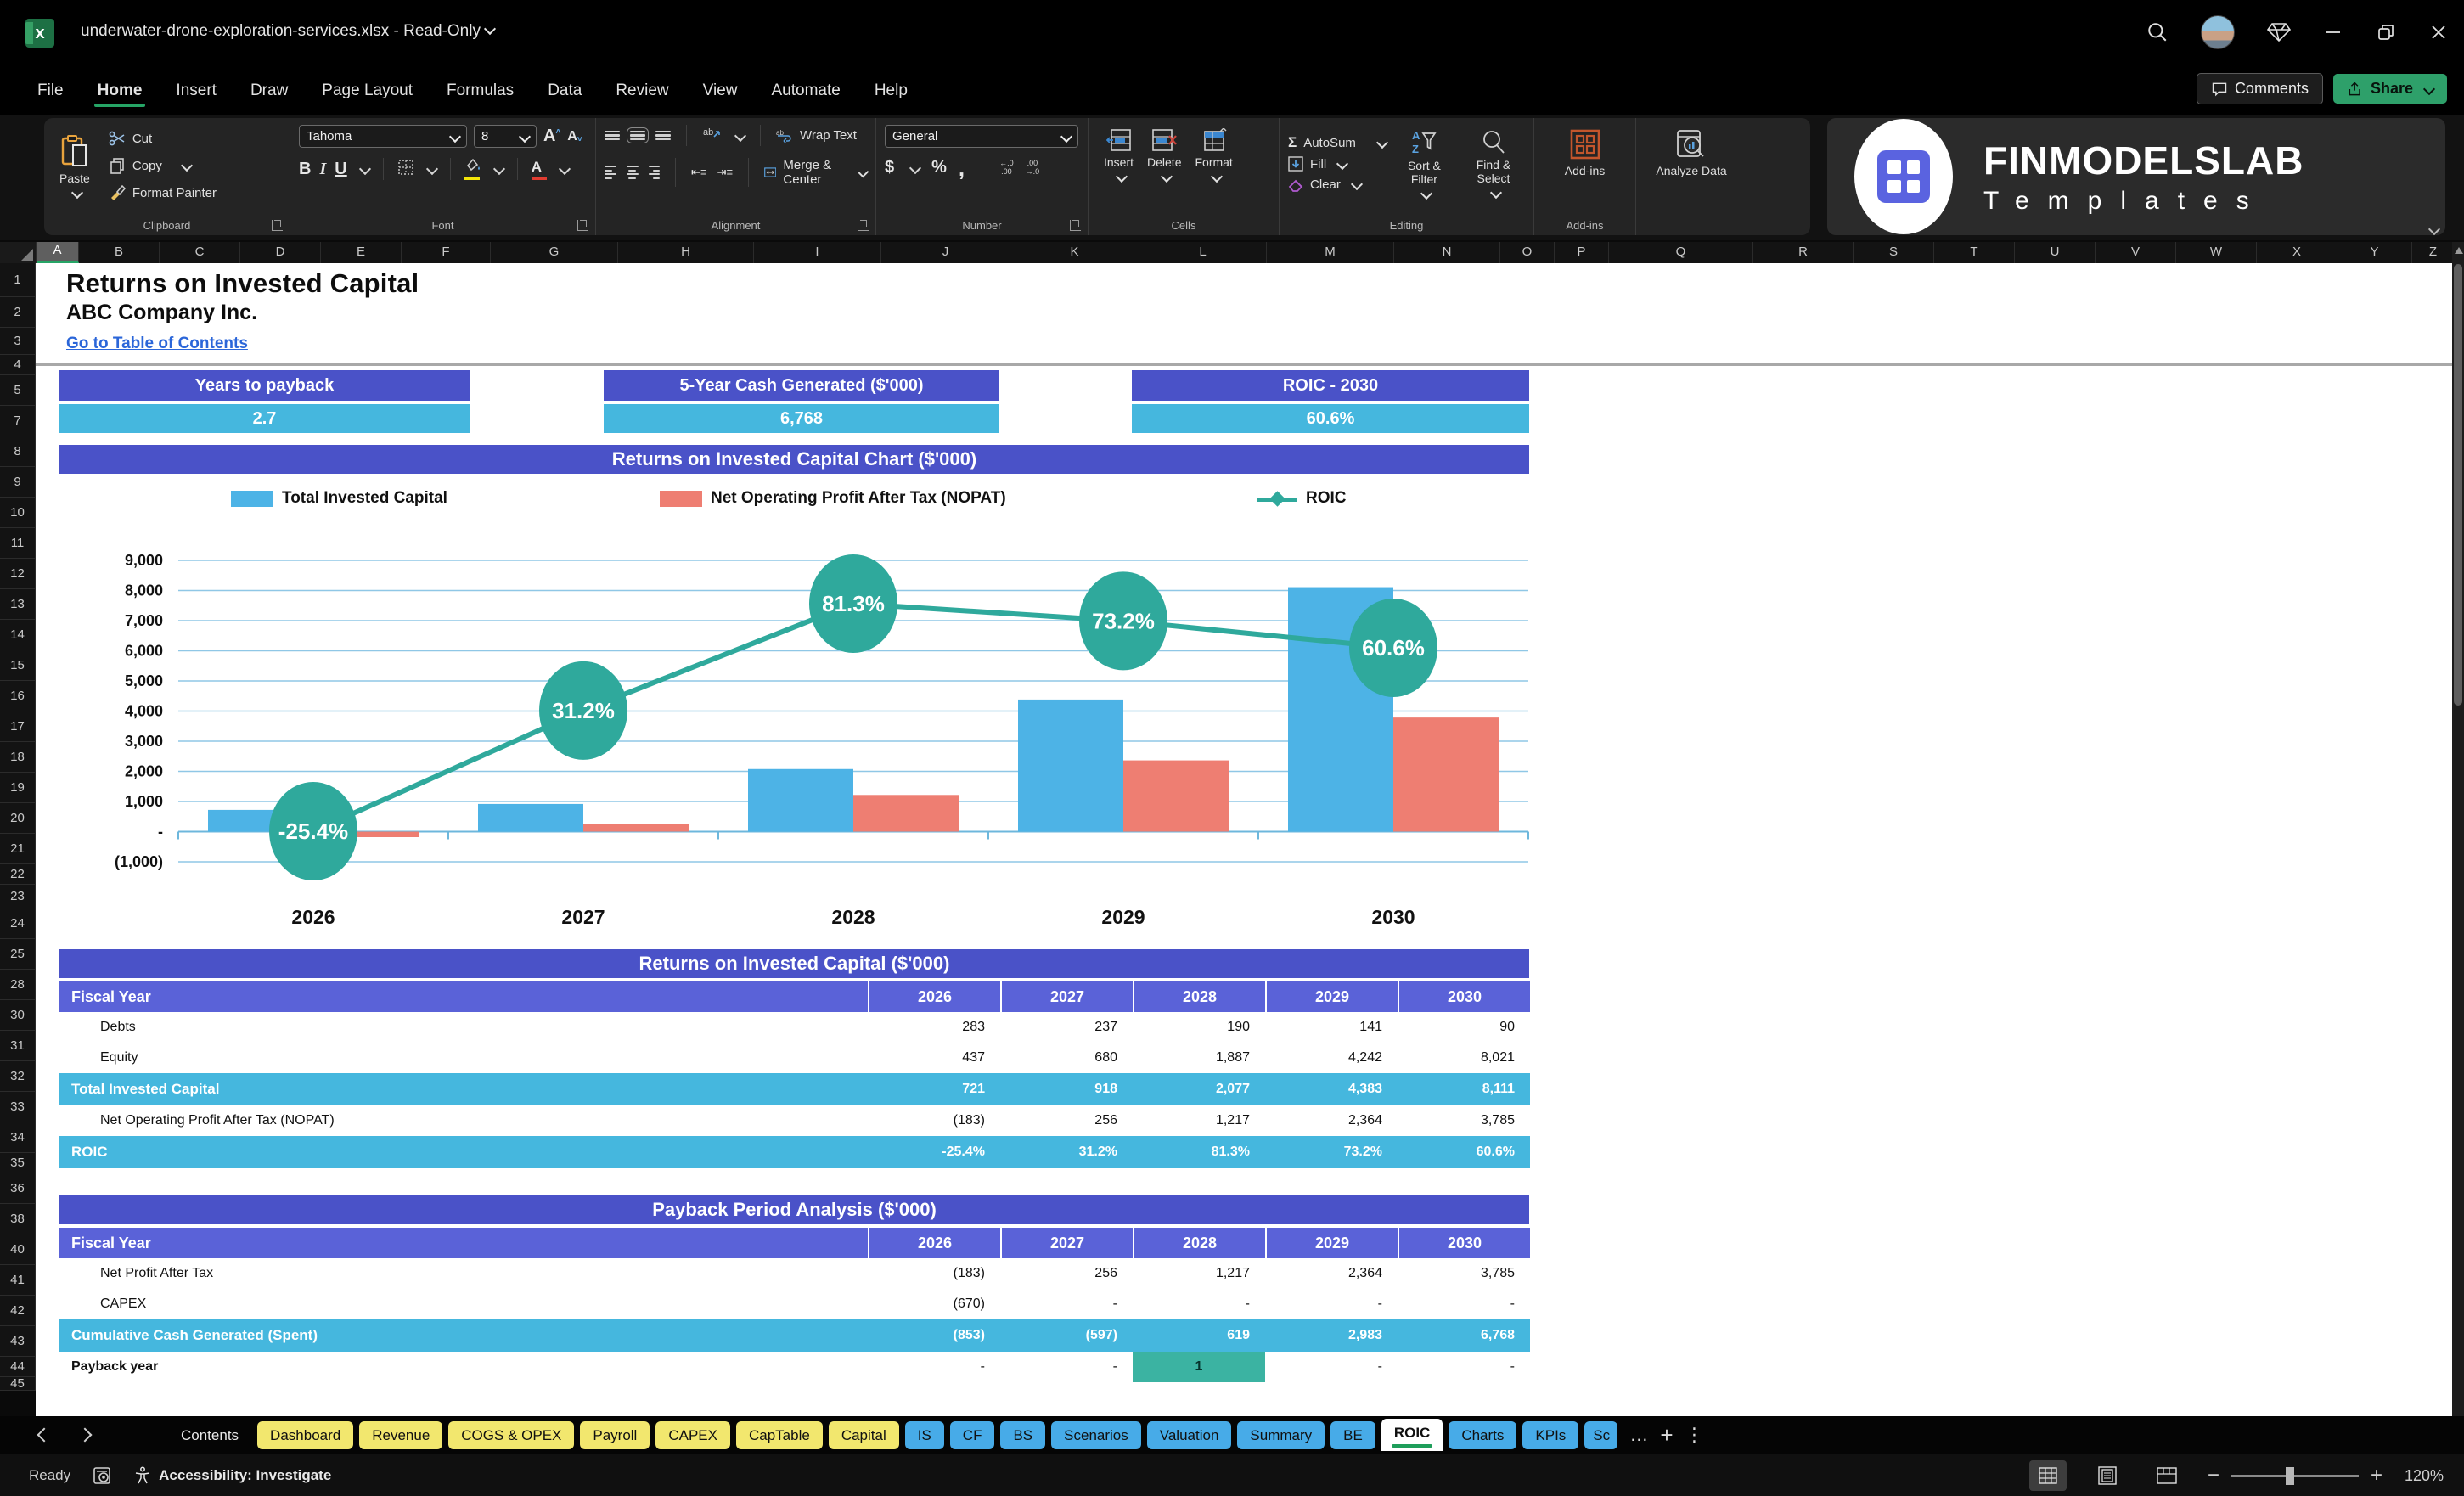 The width and height of the screenshot is (2464, 1496). I want to click on row-header-33: 33, so click(18, 1107).